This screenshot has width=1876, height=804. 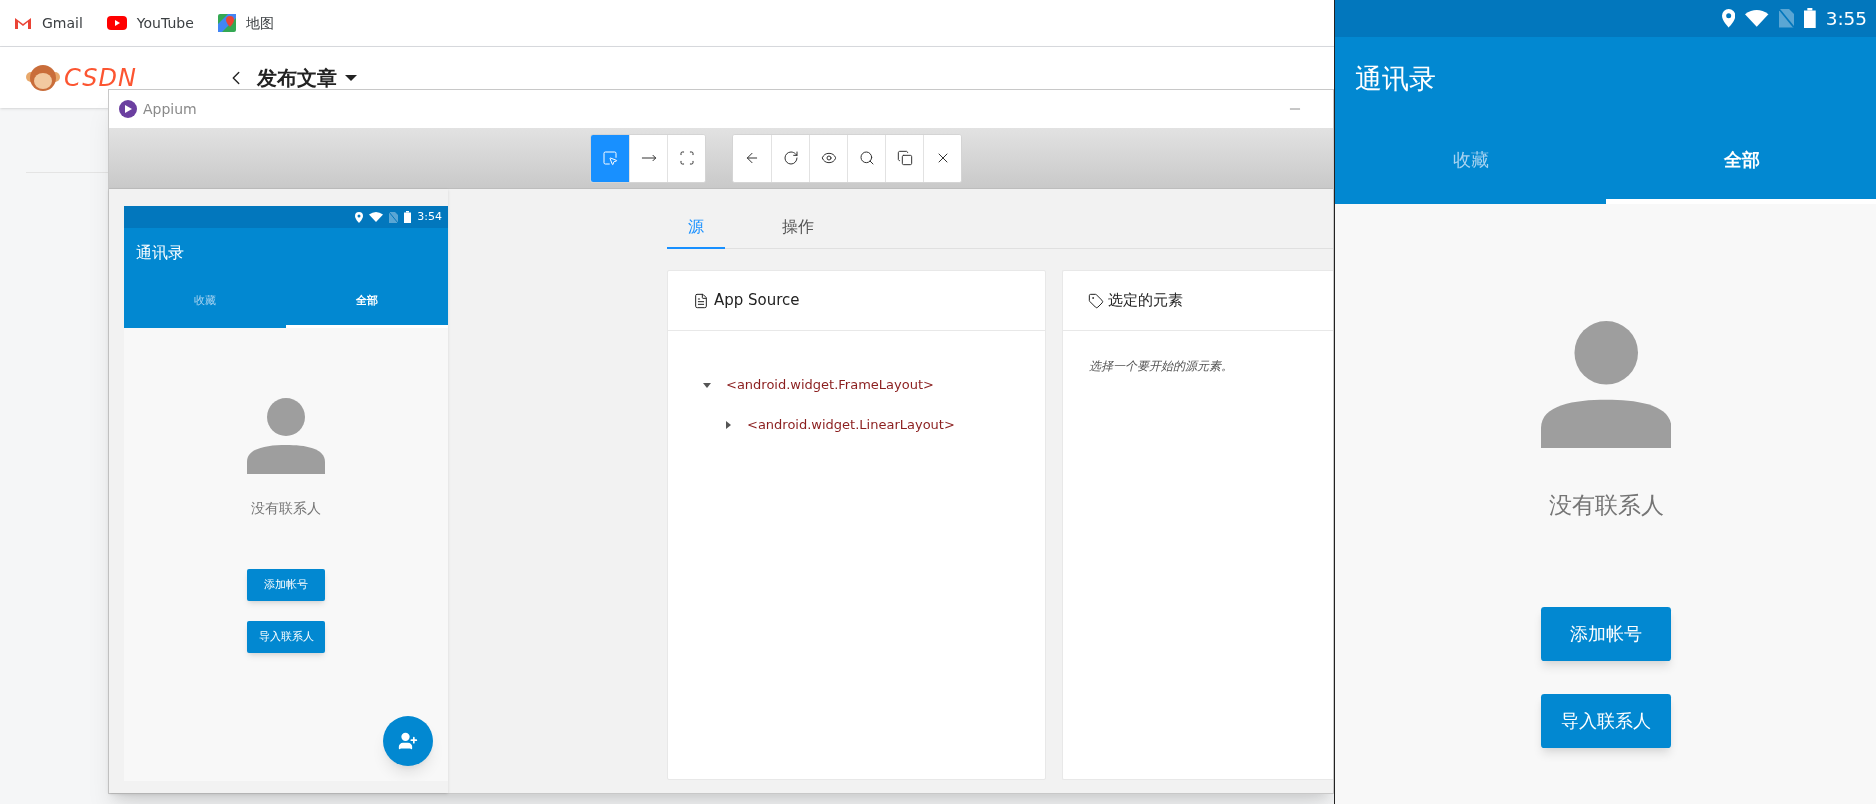 I want to click on panel-title: App Source, so click(x=757, y=301).